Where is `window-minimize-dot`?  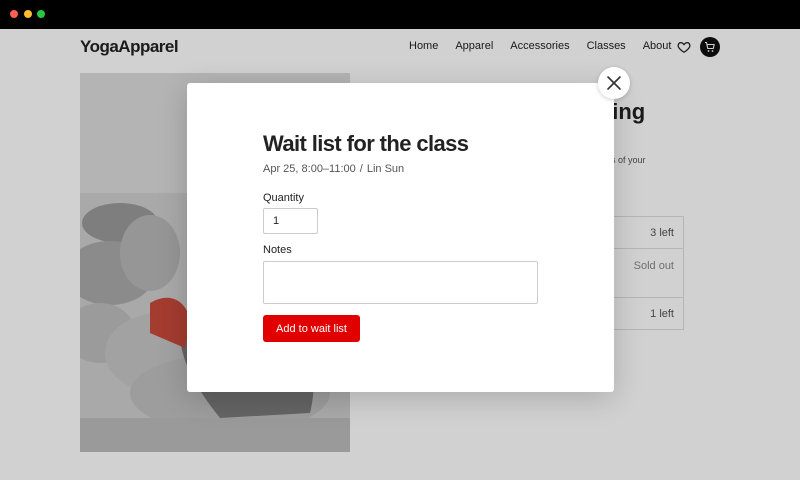 window-minimize-dot is located at coordinates (28, 14).